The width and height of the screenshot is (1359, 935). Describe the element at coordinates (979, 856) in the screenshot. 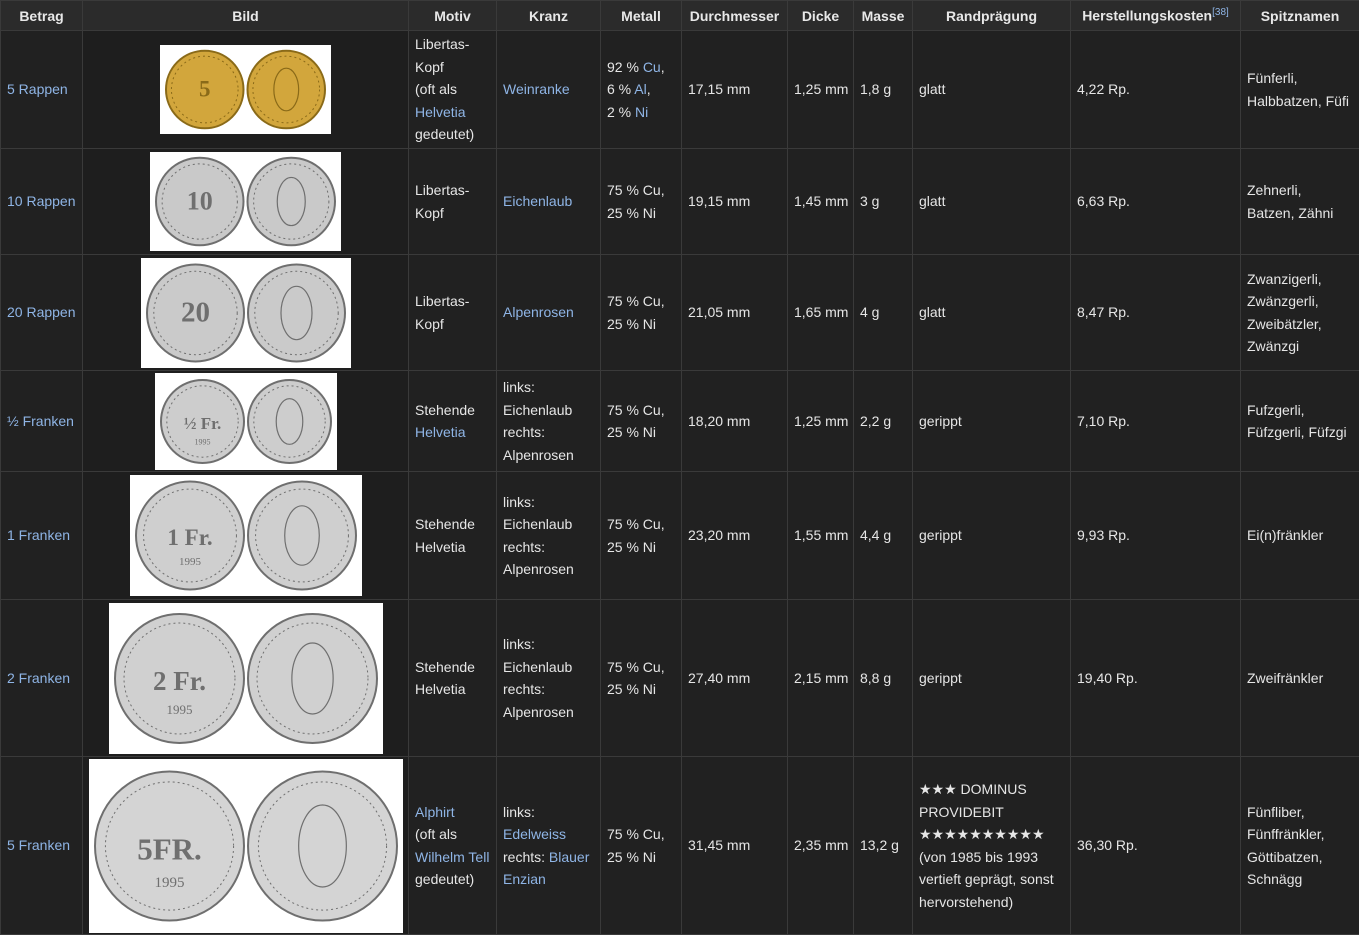

I see `randpraegung-cell-line: (von 1985 bis 1993` at that location.